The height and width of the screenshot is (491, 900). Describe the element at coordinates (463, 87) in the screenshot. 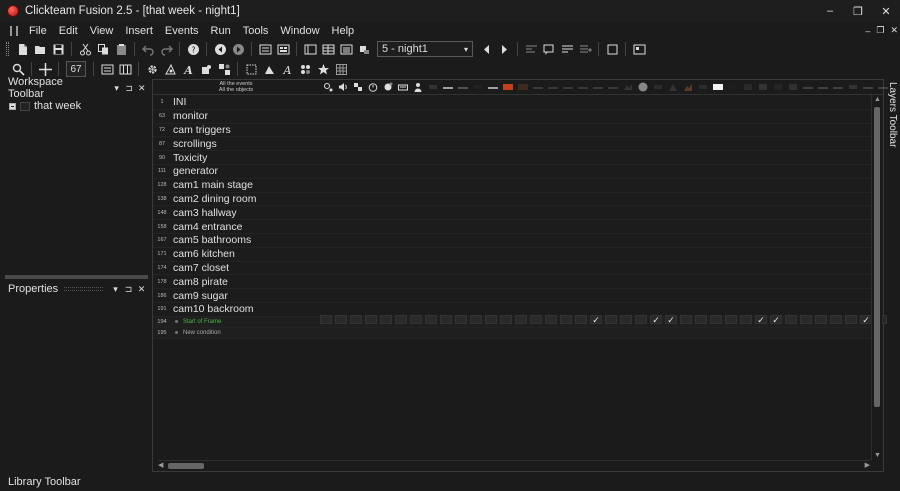

I see `object-line-2-icon` at that location.